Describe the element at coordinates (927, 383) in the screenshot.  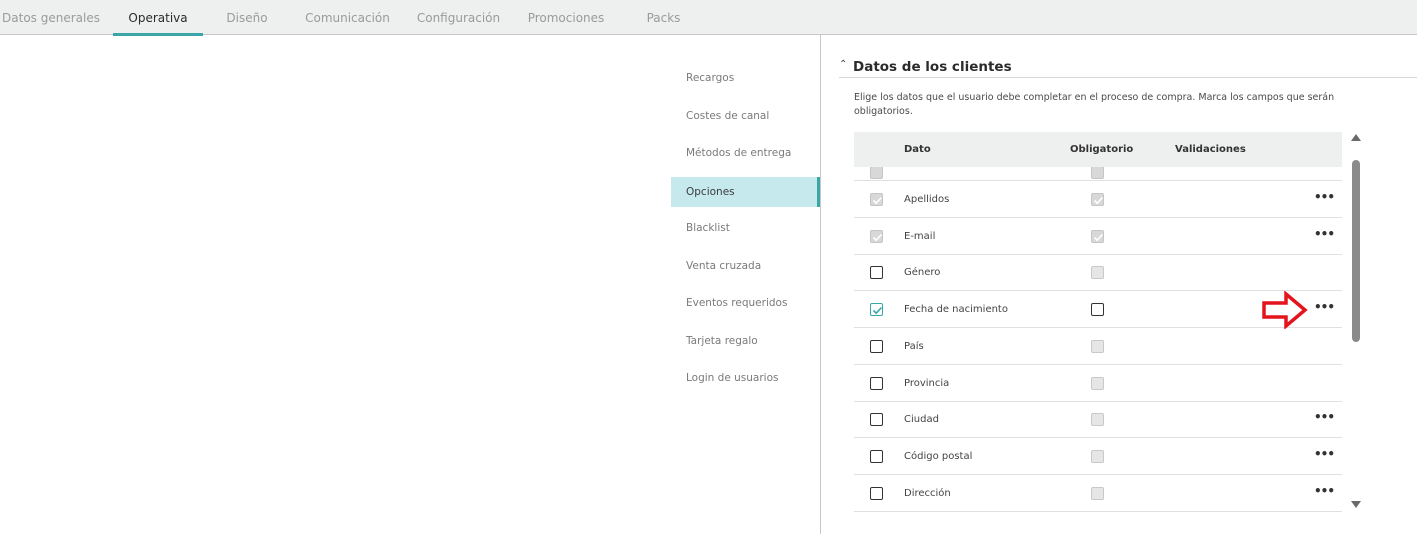
I see `field-label: Provincia` at that location.